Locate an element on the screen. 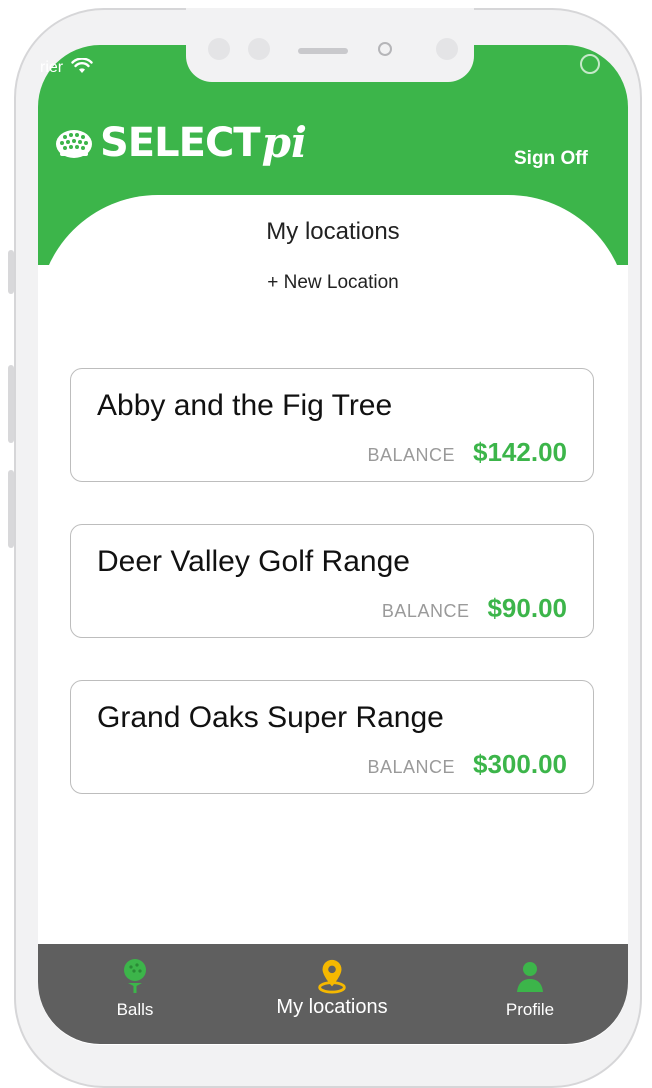 The width and height of the screenshot is (652, 1088). notch-speaker is located at coordinates (323, 51).